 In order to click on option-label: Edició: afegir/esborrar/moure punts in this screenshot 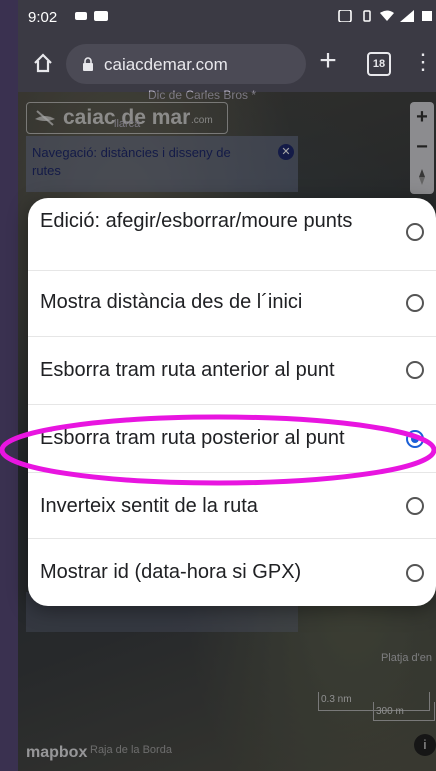, I will do `click(196, 221)`.